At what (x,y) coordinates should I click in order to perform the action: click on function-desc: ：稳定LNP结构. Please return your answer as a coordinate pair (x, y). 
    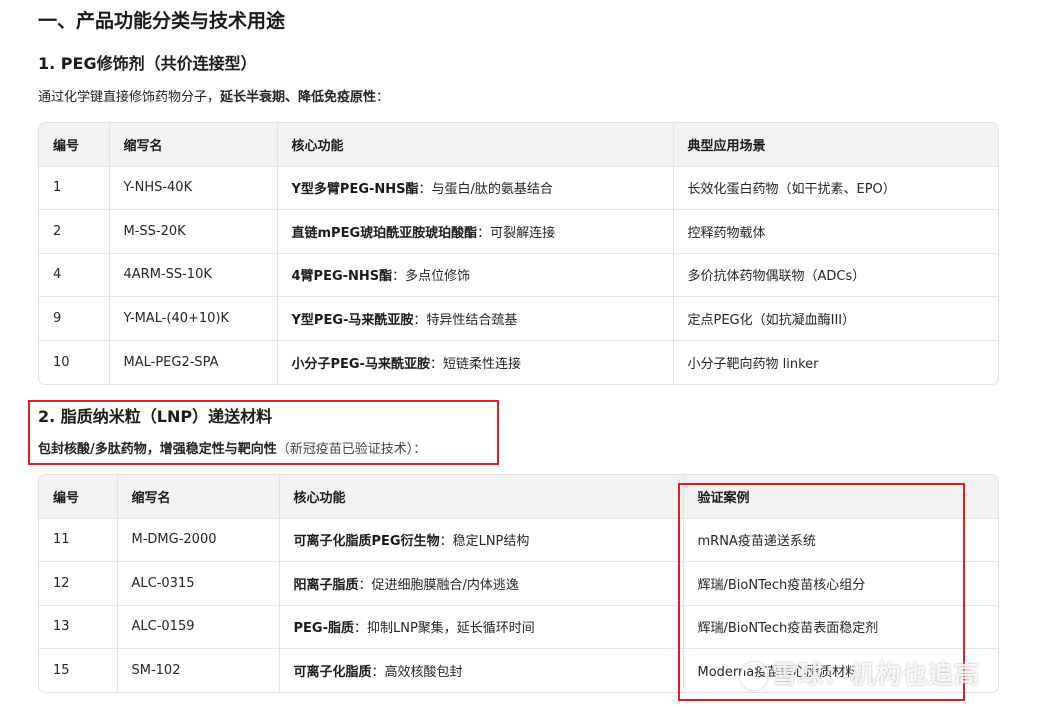
    Looking at the image, I should click on (484, 542).